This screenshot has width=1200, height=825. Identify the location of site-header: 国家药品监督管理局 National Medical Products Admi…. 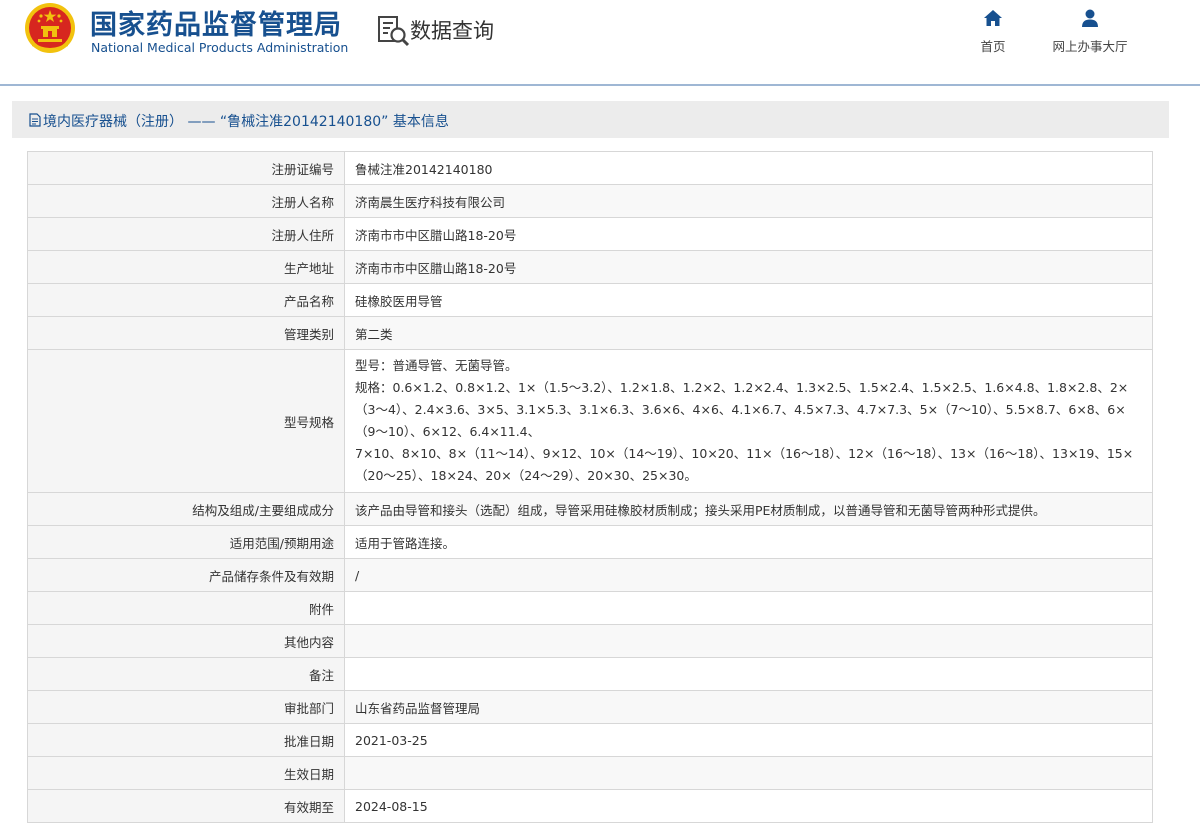
(600, 42).